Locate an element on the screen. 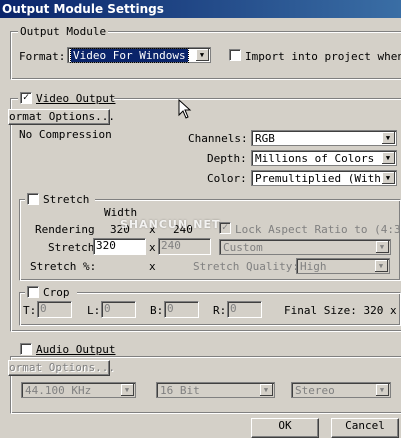 Image resolution: width=401 pixels, height=438 pixels. audio-channels-select: Stereo ▼ is located at coordinates (341, 390).